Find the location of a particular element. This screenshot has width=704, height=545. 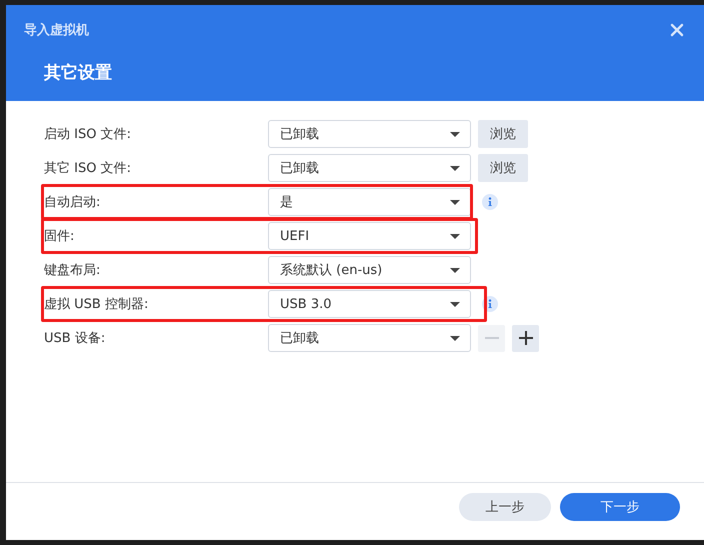

dropdown: 系统默认 (en-us) is located at coordinates (369, 270).